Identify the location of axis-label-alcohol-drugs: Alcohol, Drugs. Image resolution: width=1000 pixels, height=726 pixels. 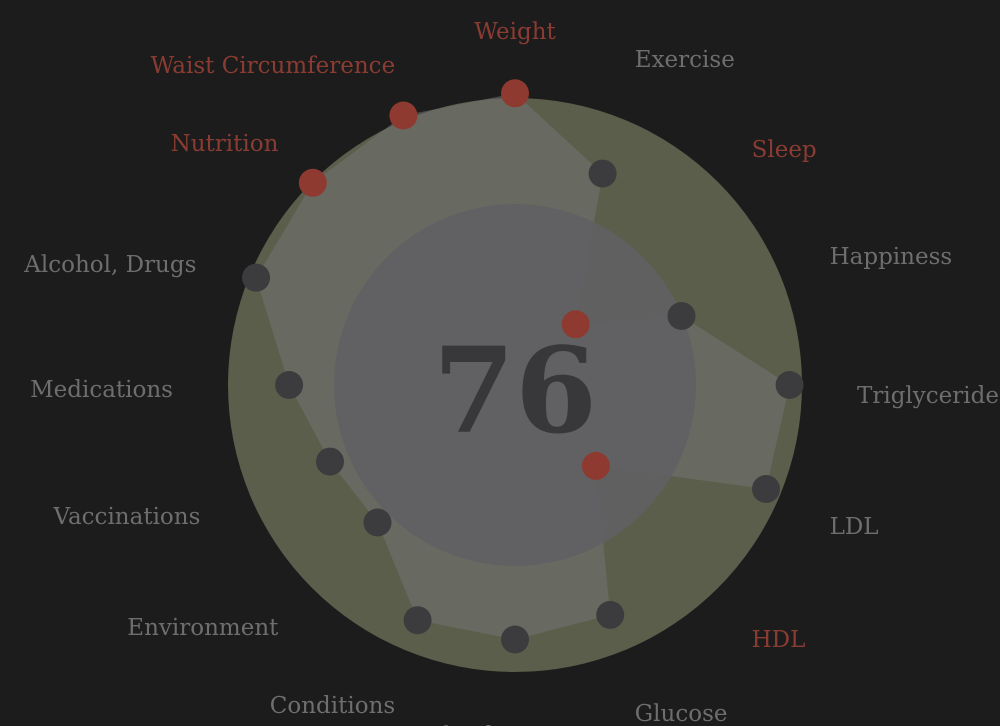
(109, 265).